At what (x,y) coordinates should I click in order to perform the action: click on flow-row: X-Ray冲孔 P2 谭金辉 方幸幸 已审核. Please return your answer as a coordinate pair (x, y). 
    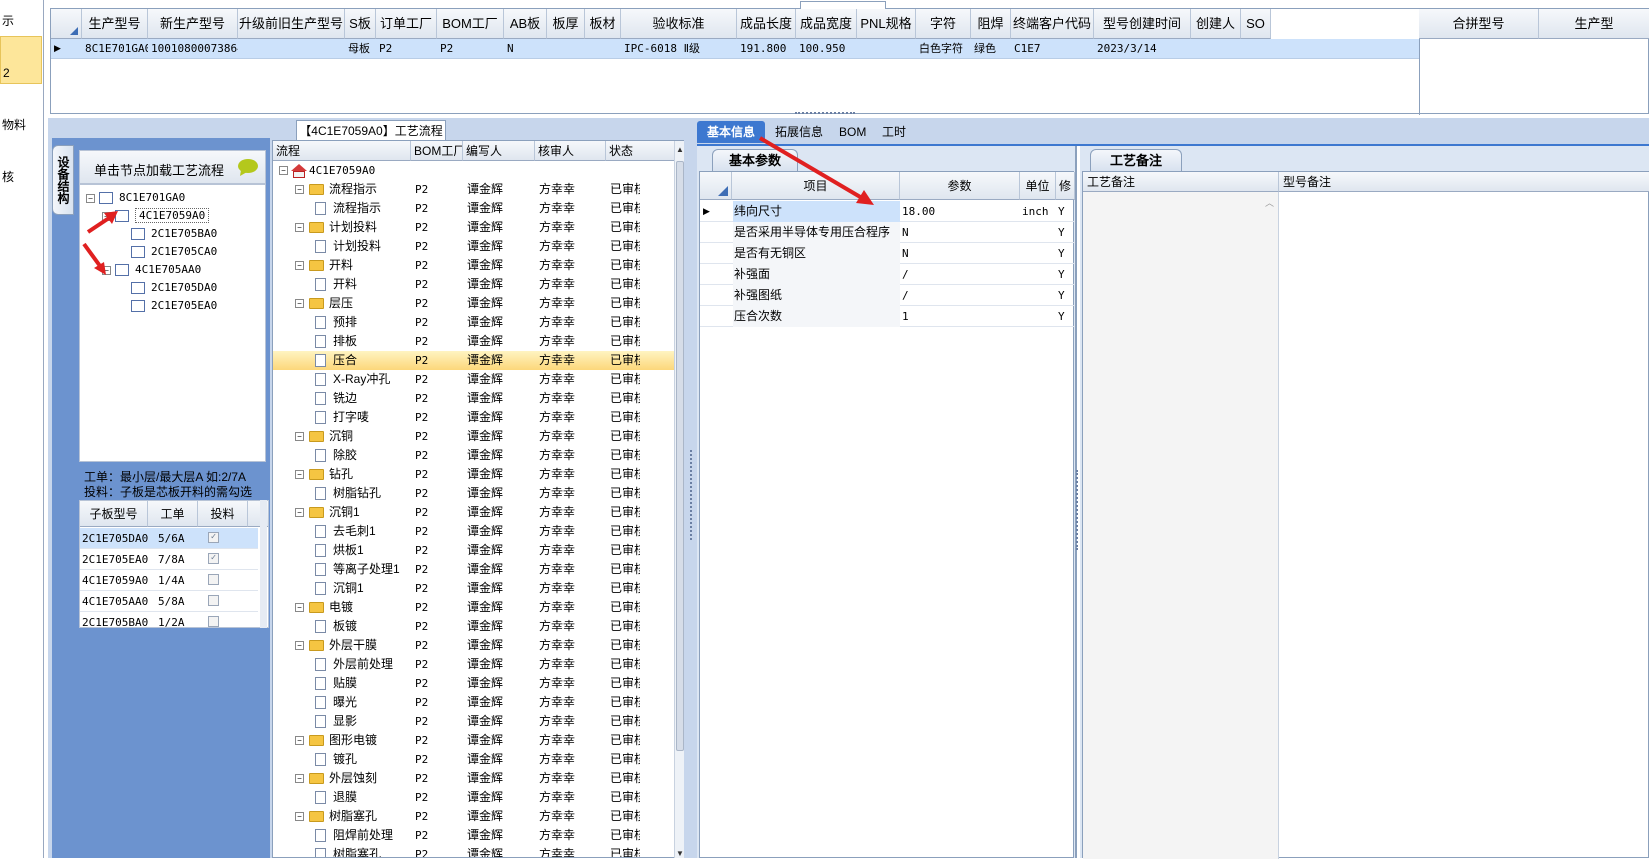
    Looking at the image, I should click on (478, 379).